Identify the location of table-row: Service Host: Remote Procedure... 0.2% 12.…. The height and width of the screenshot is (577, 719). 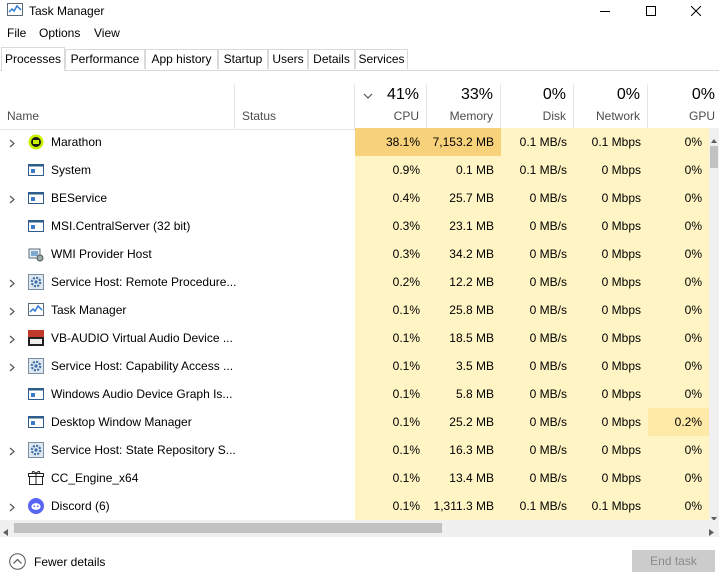
(354, 282).